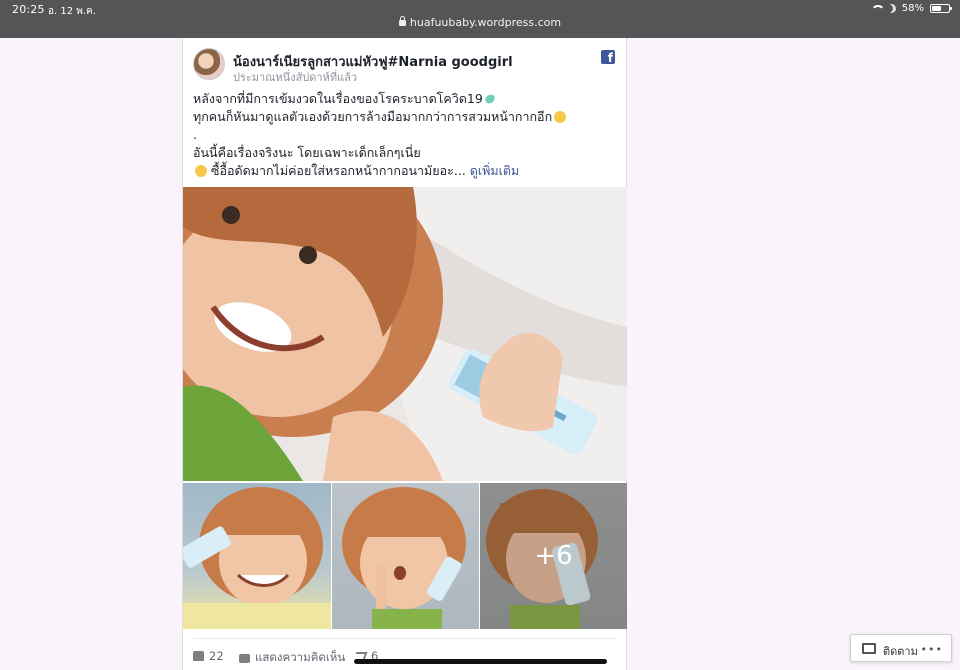  What do you see at coordinates (937, 8) in the screenshot?
I see `battery-fill` at bounding box center [937, 8].